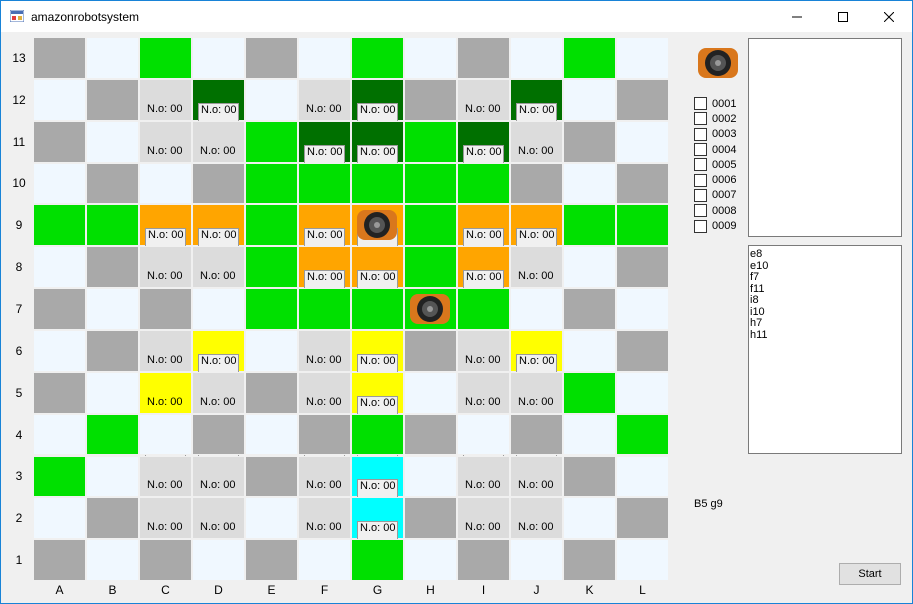  I want to click on grid-cell-a4, so click(59, 434).